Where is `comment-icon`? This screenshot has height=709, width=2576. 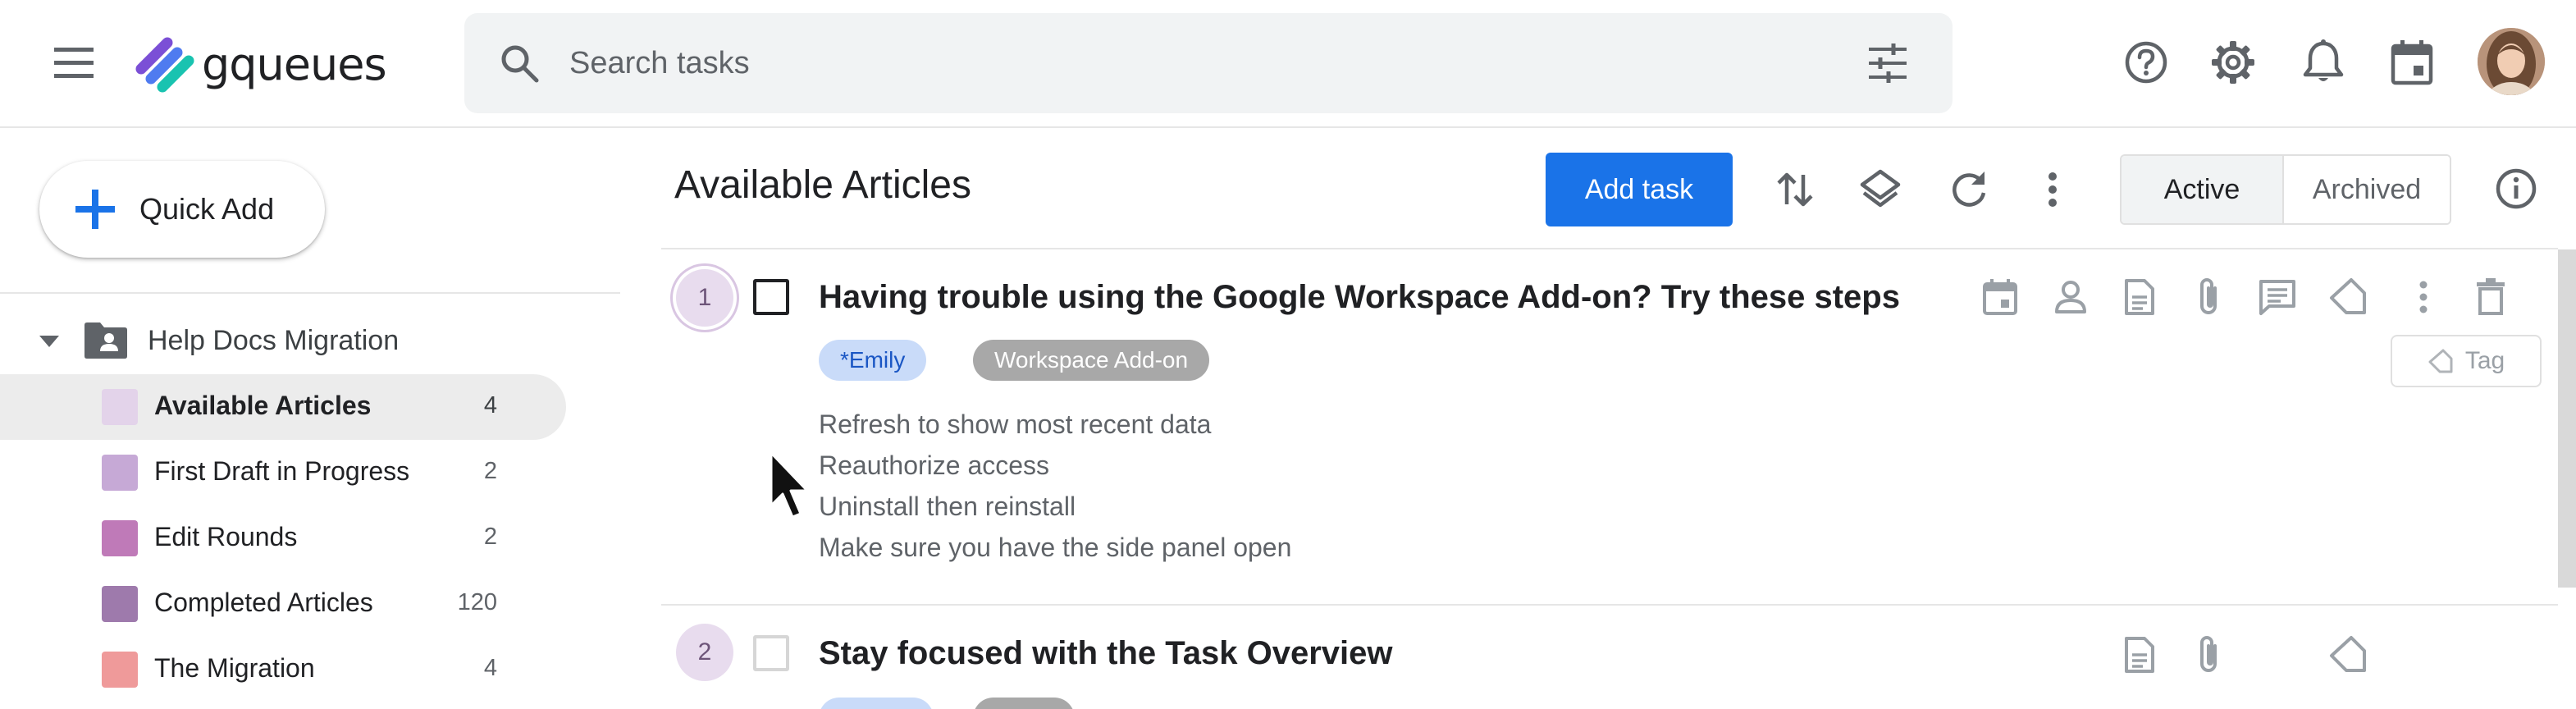 comment-icon is located at coordinates (2277, 297).